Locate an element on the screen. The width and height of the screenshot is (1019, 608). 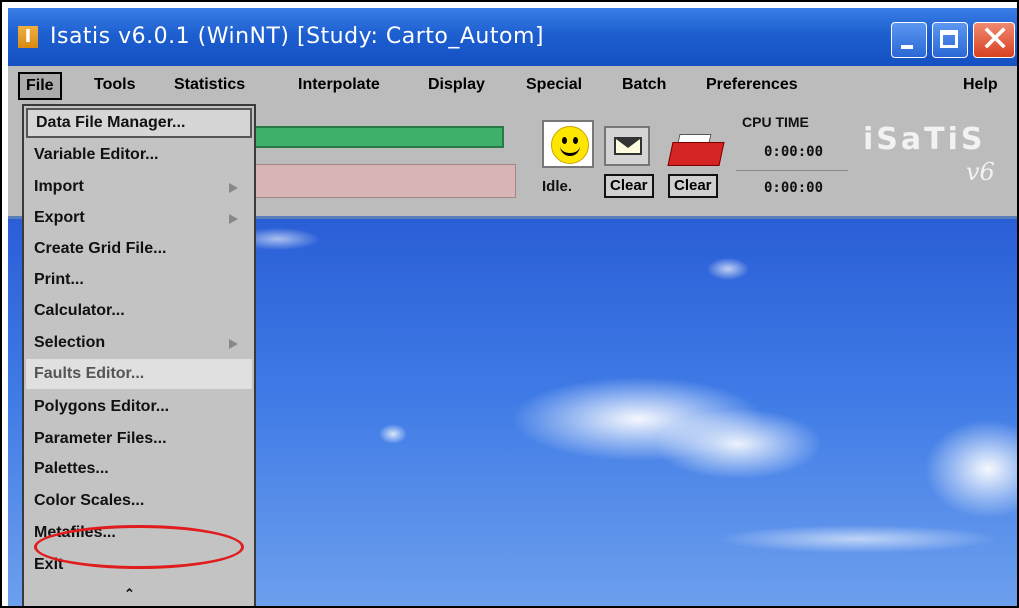
elapsed-time-value: 0:00:00 is located at coordinates (794, 188).